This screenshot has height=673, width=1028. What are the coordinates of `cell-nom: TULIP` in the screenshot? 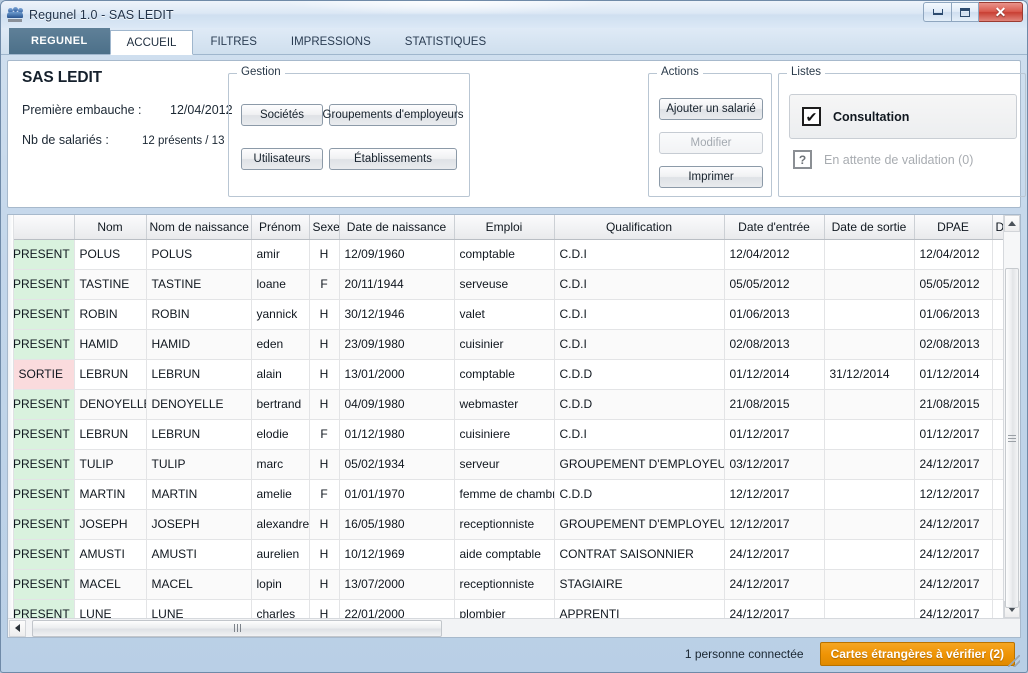 It's located at (110, 464).